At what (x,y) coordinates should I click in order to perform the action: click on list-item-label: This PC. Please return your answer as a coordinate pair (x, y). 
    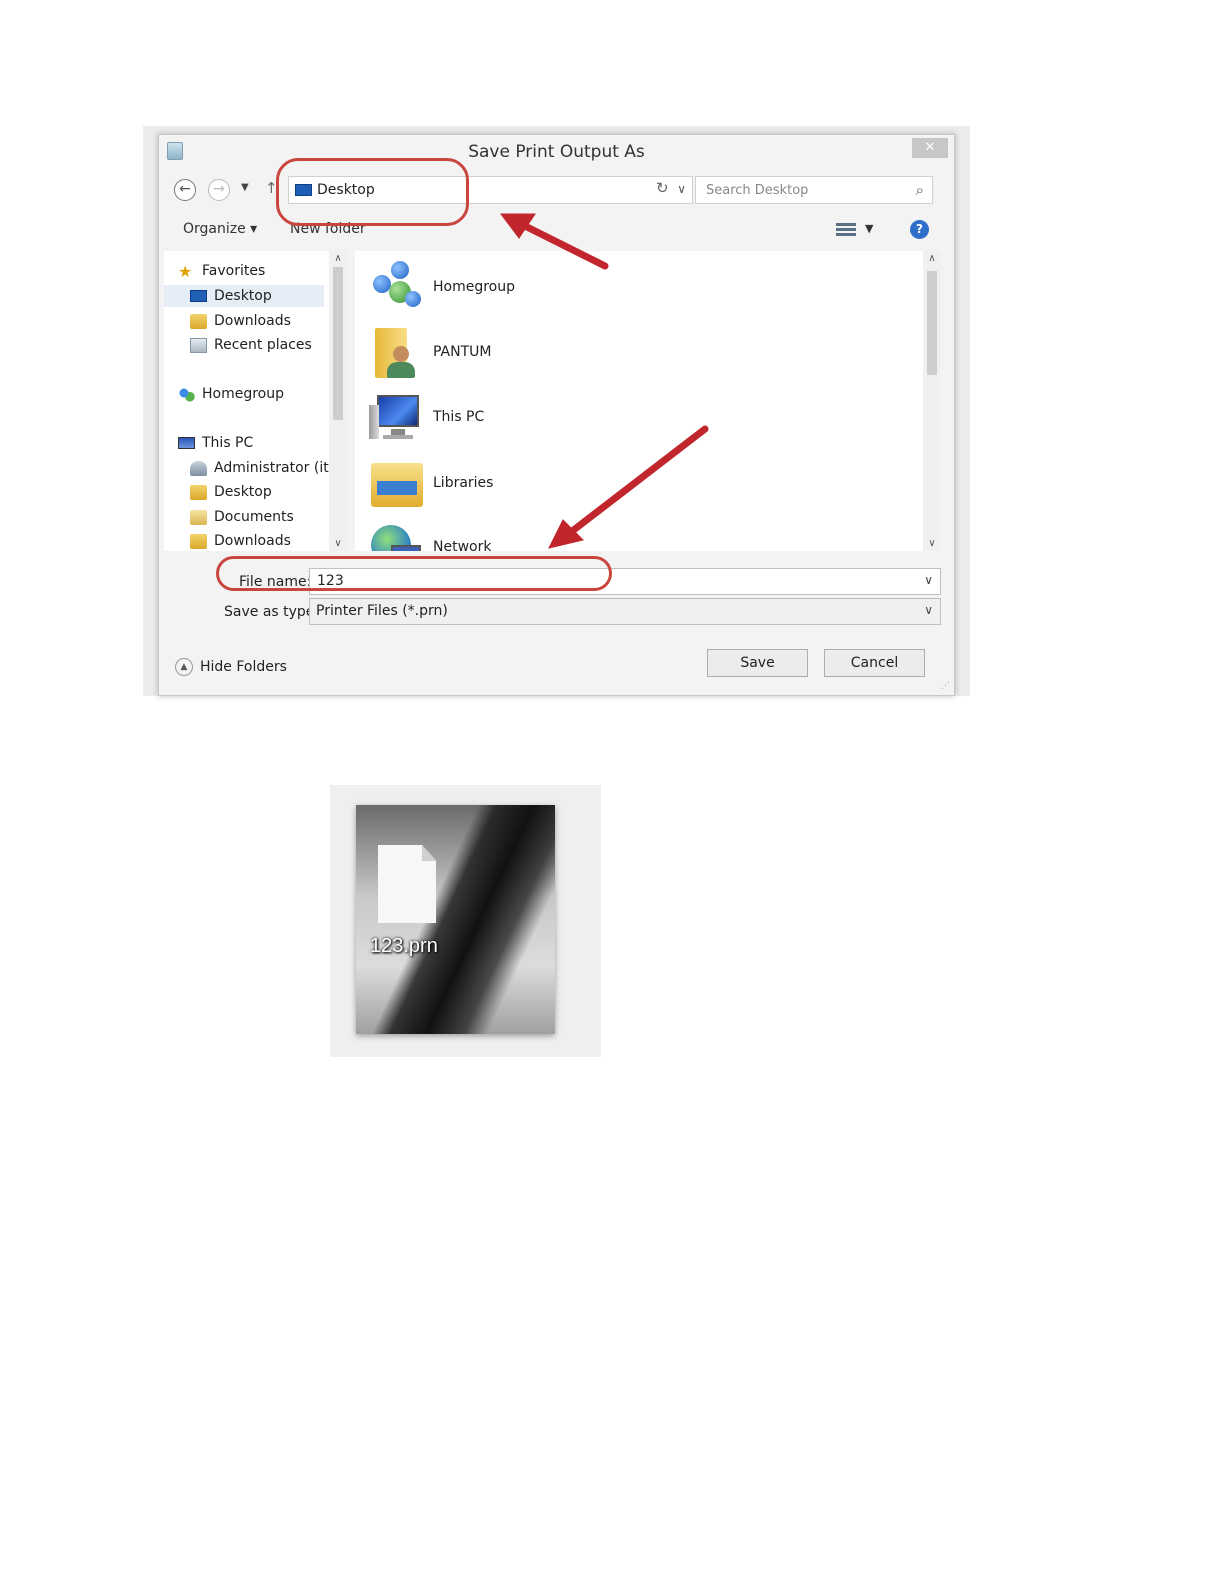
    Looking at the image, I should click on (459, 417).